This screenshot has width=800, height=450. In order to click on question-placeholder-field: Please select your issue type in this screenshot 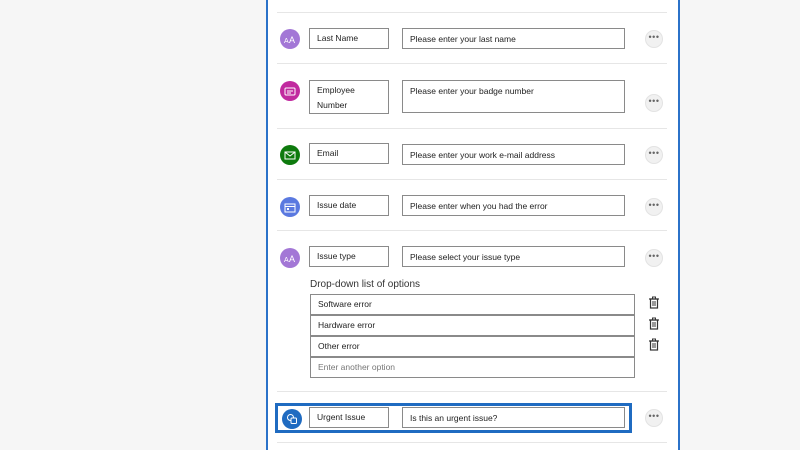, I will do `click(513, 256)`.